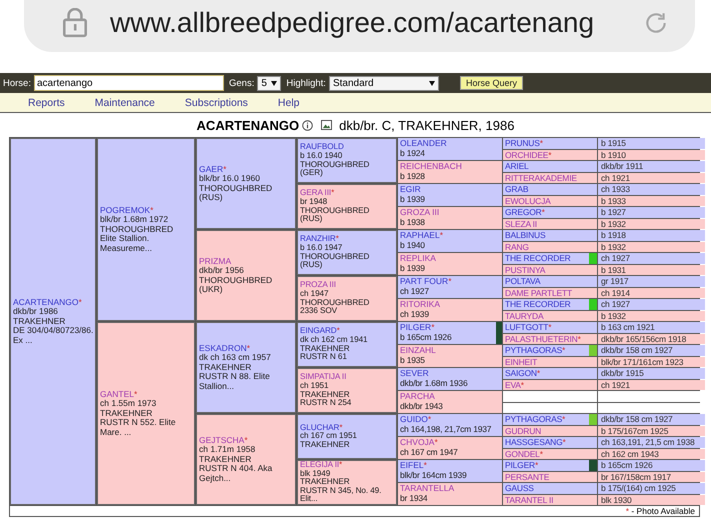 This screenshot has width=711, height=519. Describe the element at coordinates (651, 453) in the screenshot. I see `horse-detail-cell: ch 162 cm 1943` at that location.